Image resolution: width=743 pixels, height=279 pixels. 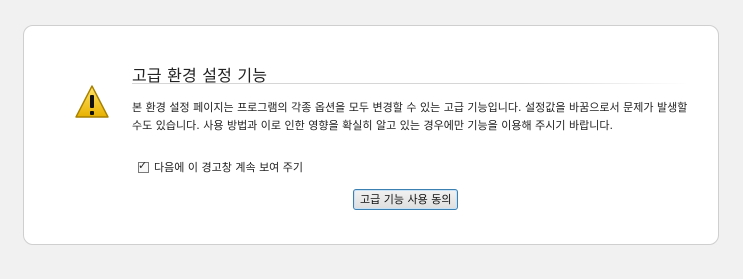 I want to click on checkmark-icon: ✓, so click(x=143, y=165).